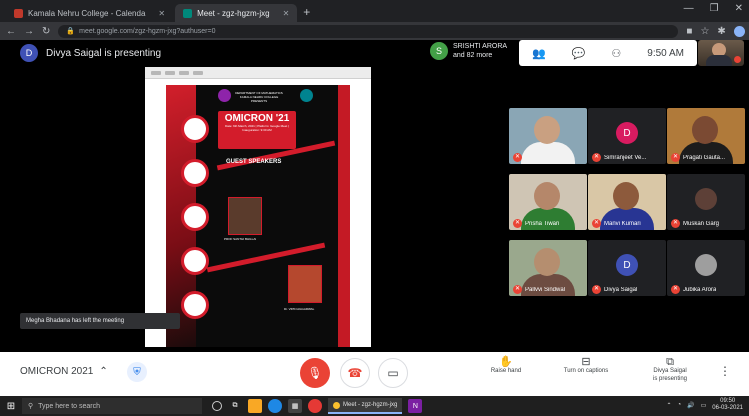 Image resolution: width=749 pixels, height=416 pixels. What do you see at coordinates (608, 53) in the screenshot?
I see `top-controls: 👥 💬 ⚇ 9:50 AM` at bounding box center [608, 53].